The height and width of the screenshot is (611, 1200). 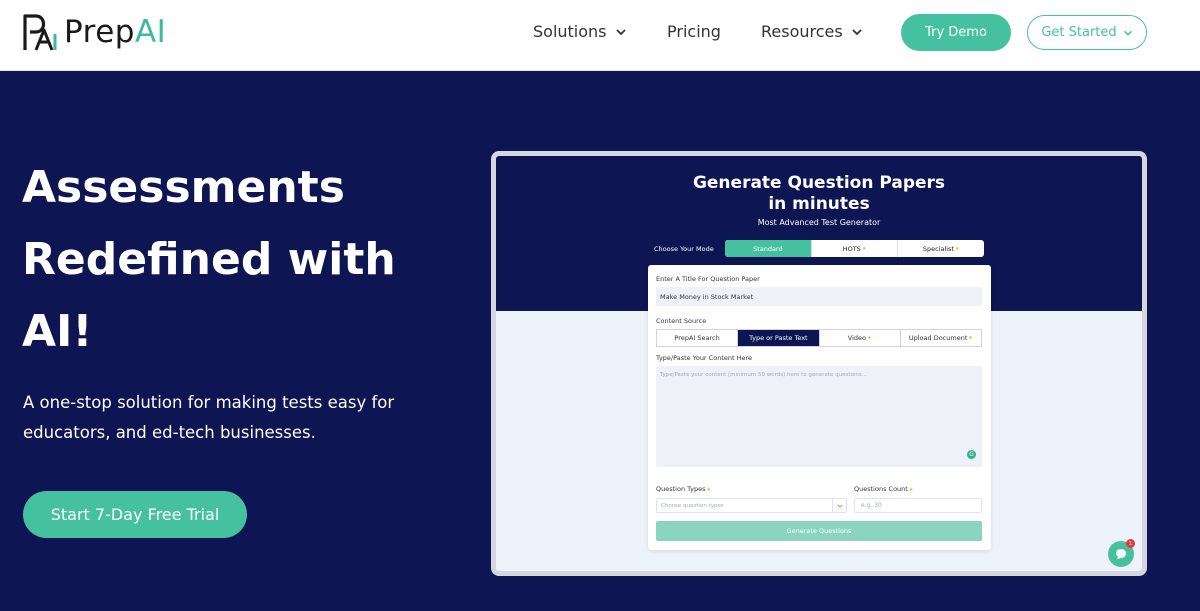 I want to click on logo-mark-icon, so click(x=40, y=32).